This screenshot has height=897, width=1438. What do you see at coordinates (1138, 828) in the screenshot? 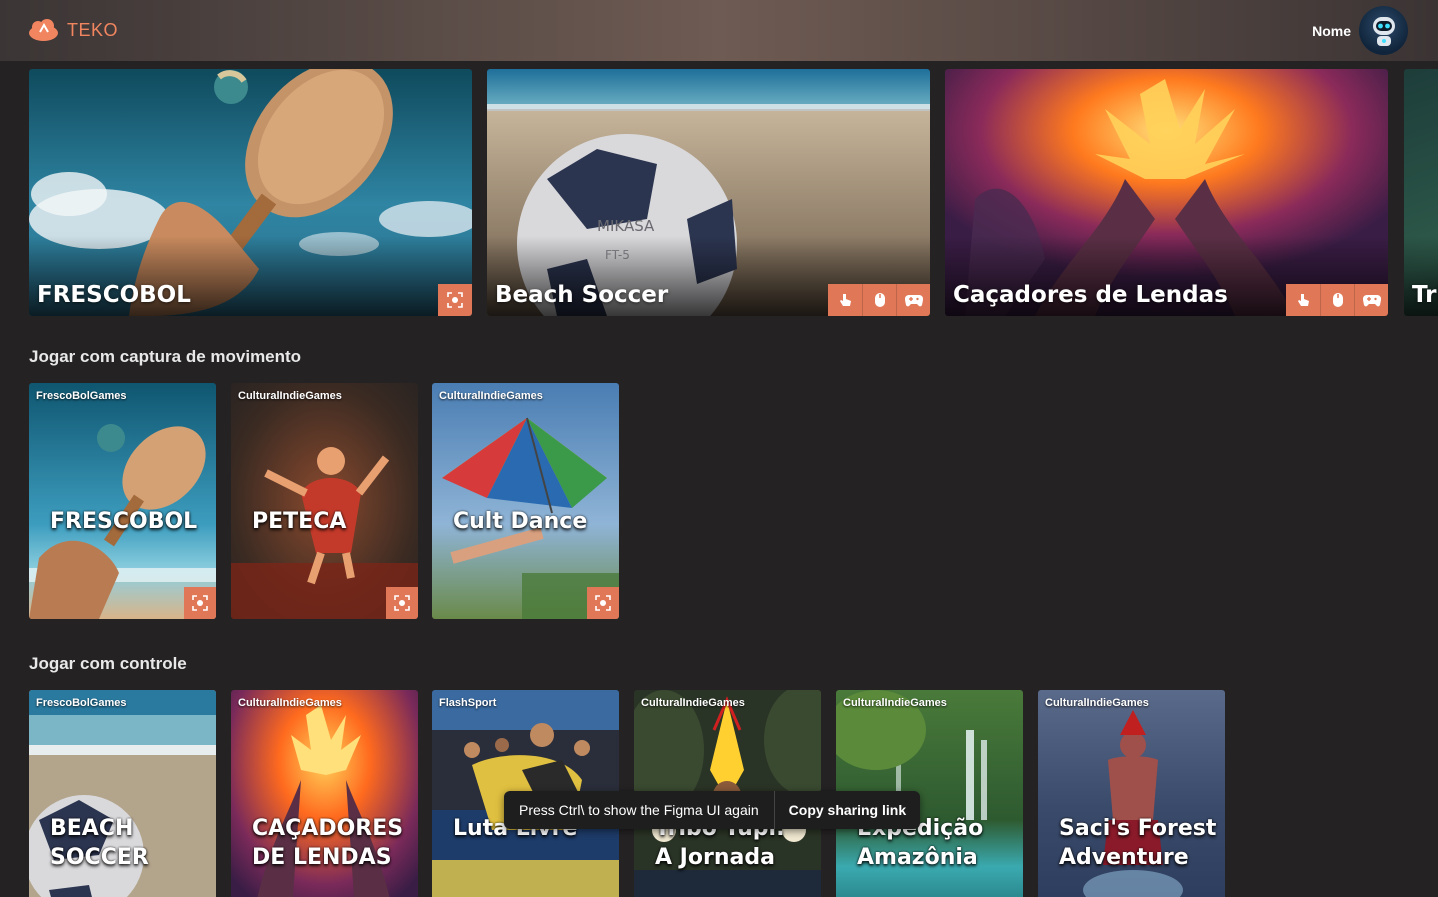
I see `game-title-line: Saci's Forest` at bounding box center [1138, 828].